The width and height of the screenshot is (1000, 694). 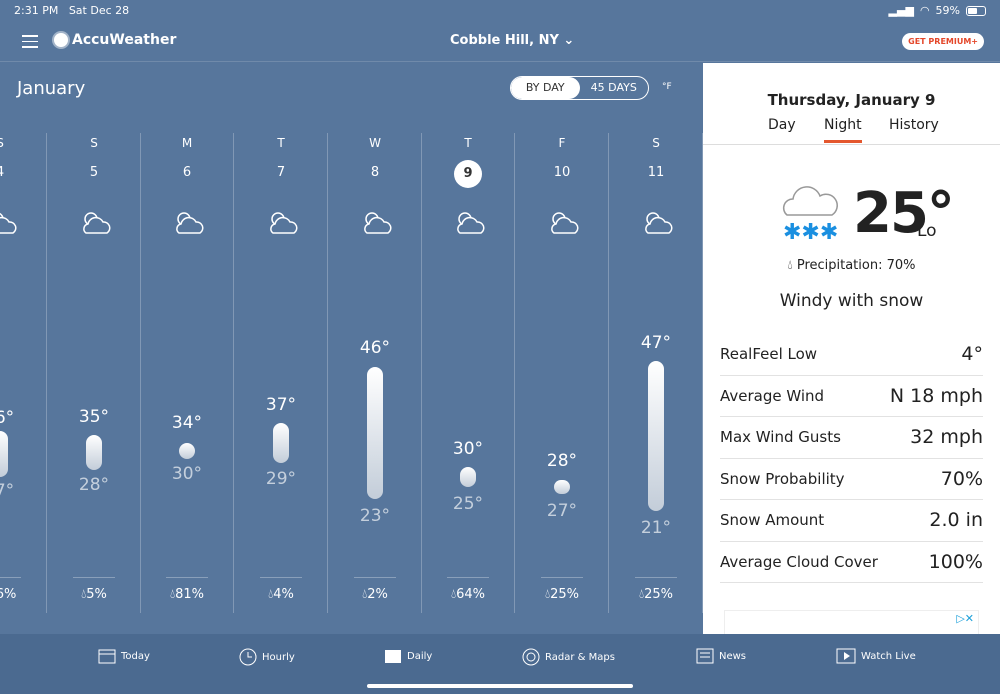 What do you see at coordinates (94, 417) in the screenshot?
I see `high-temp: 35°` at bounding box center [94, 417].